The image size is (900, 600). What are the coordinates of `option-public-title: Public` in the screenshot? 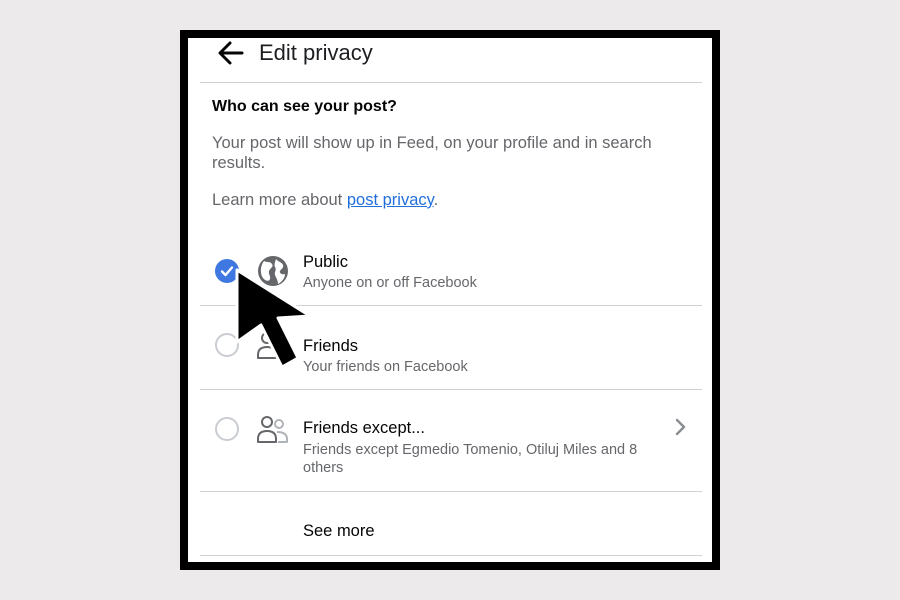 It's located at (325, 262).